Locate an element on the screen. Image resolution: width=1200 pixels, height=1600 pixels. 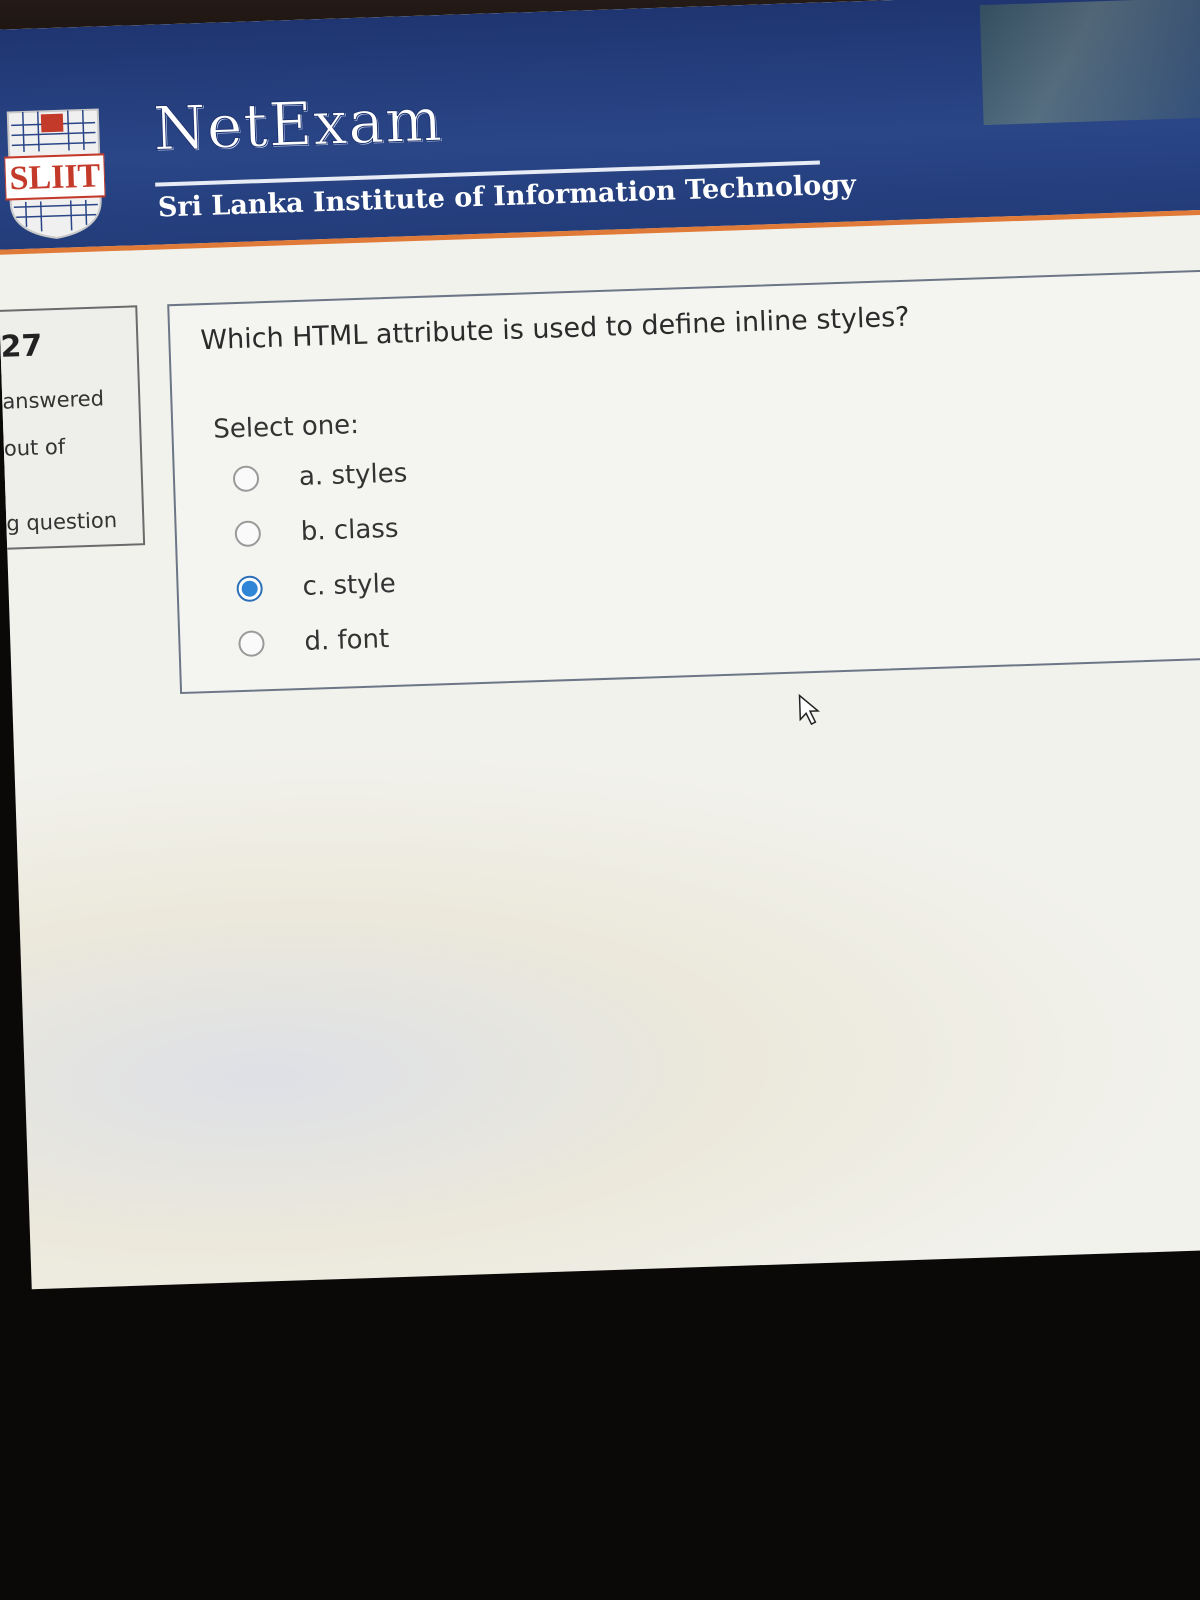
brand-title: NetExam is located at coordinates (298, 125).